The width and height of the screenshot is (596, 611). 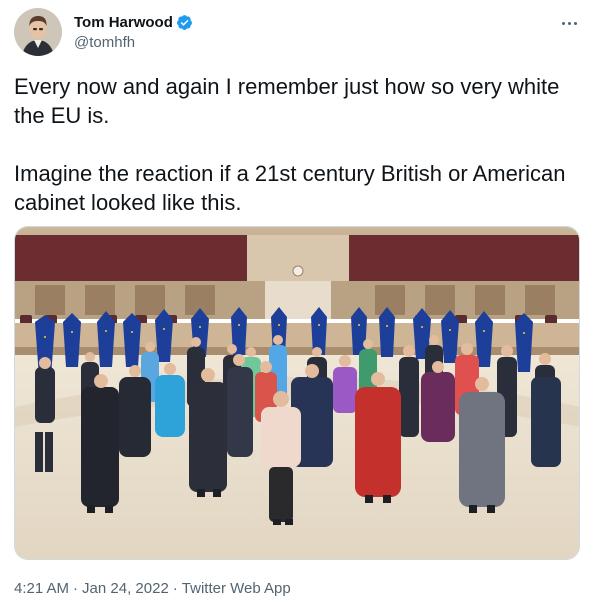 I want to click on tweet-header: Tom Harwood @tomhfh, so click(x=299, y=33).